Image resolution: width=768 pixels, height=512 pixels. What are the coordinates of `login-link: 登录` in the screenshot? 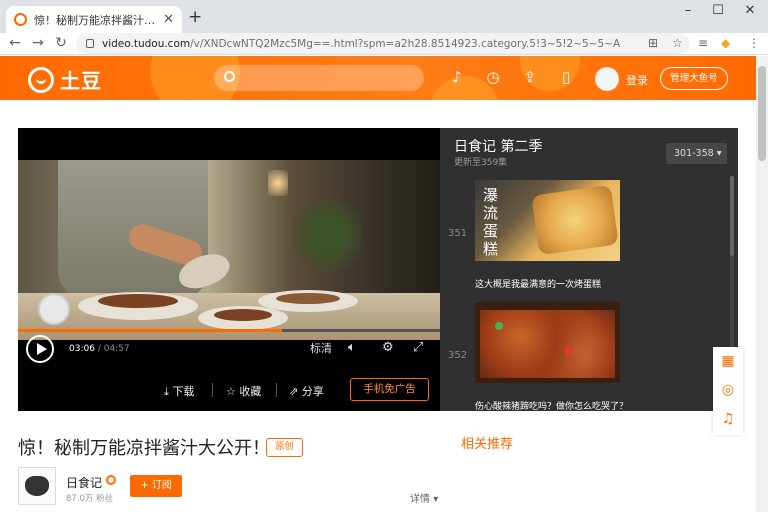 It's located at (637, 80).